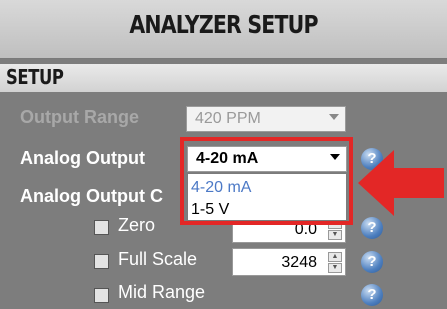  Describe the element at coordinates (299, 262) in the screenshot. I see `full-scale-value: 3248` at that location.